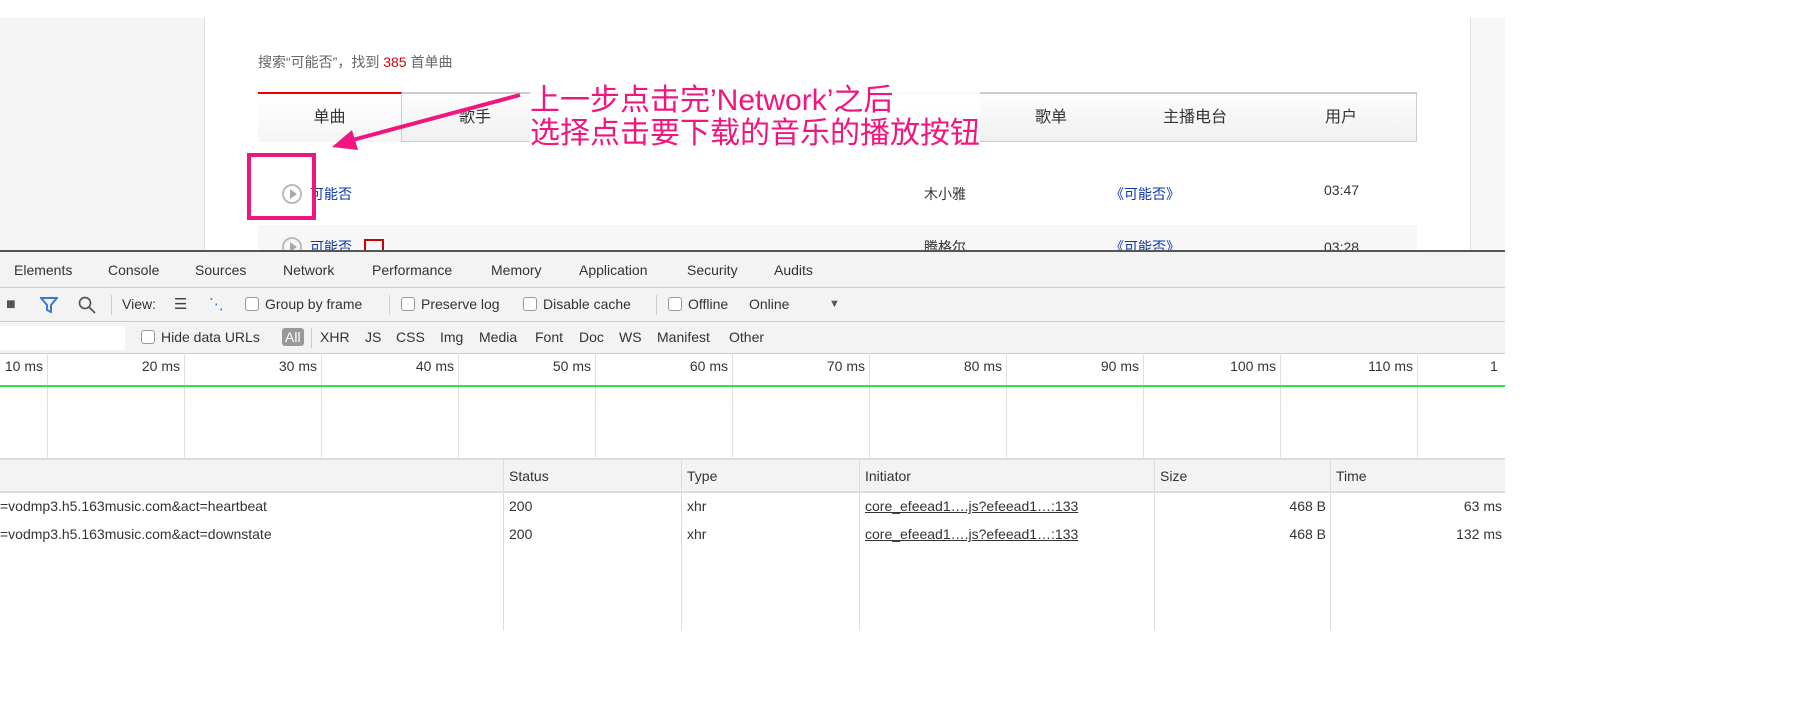  I want to click on timeline-tick-label: 90 ms, so click(1119, 366).